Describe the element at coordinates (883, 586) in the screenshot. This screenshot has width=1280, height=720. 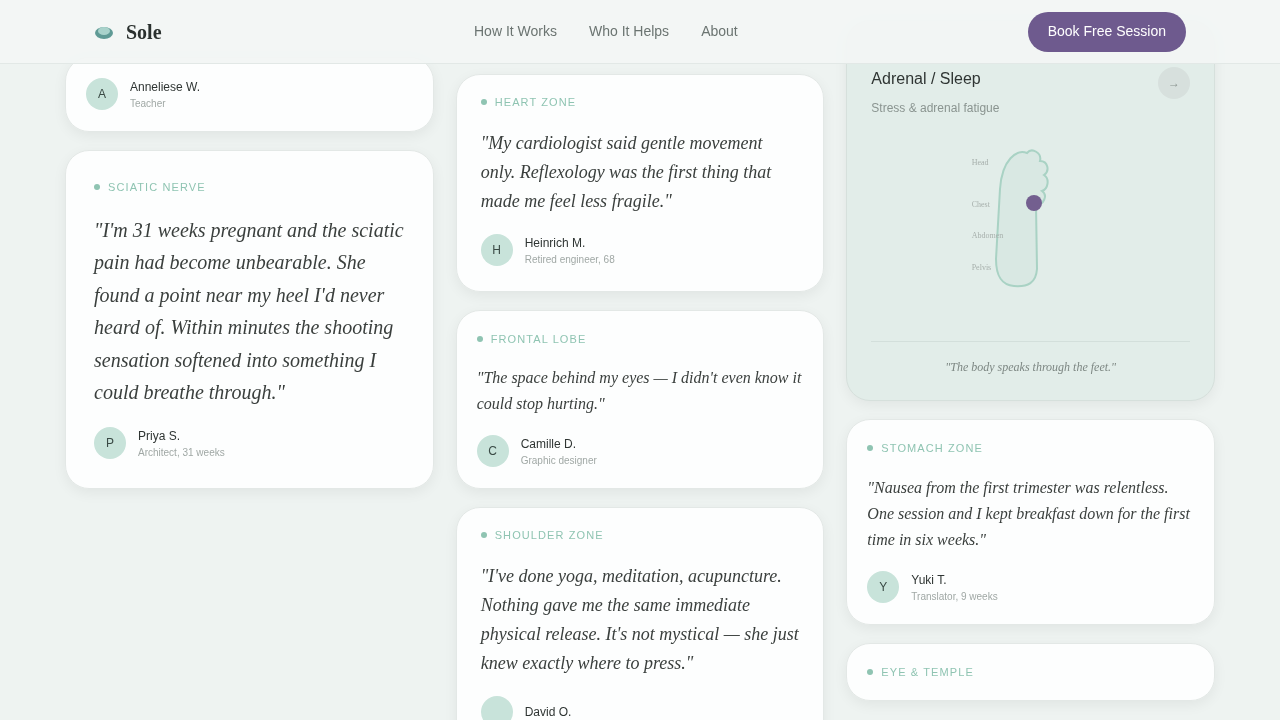
I see `avatar: Y` at that location.